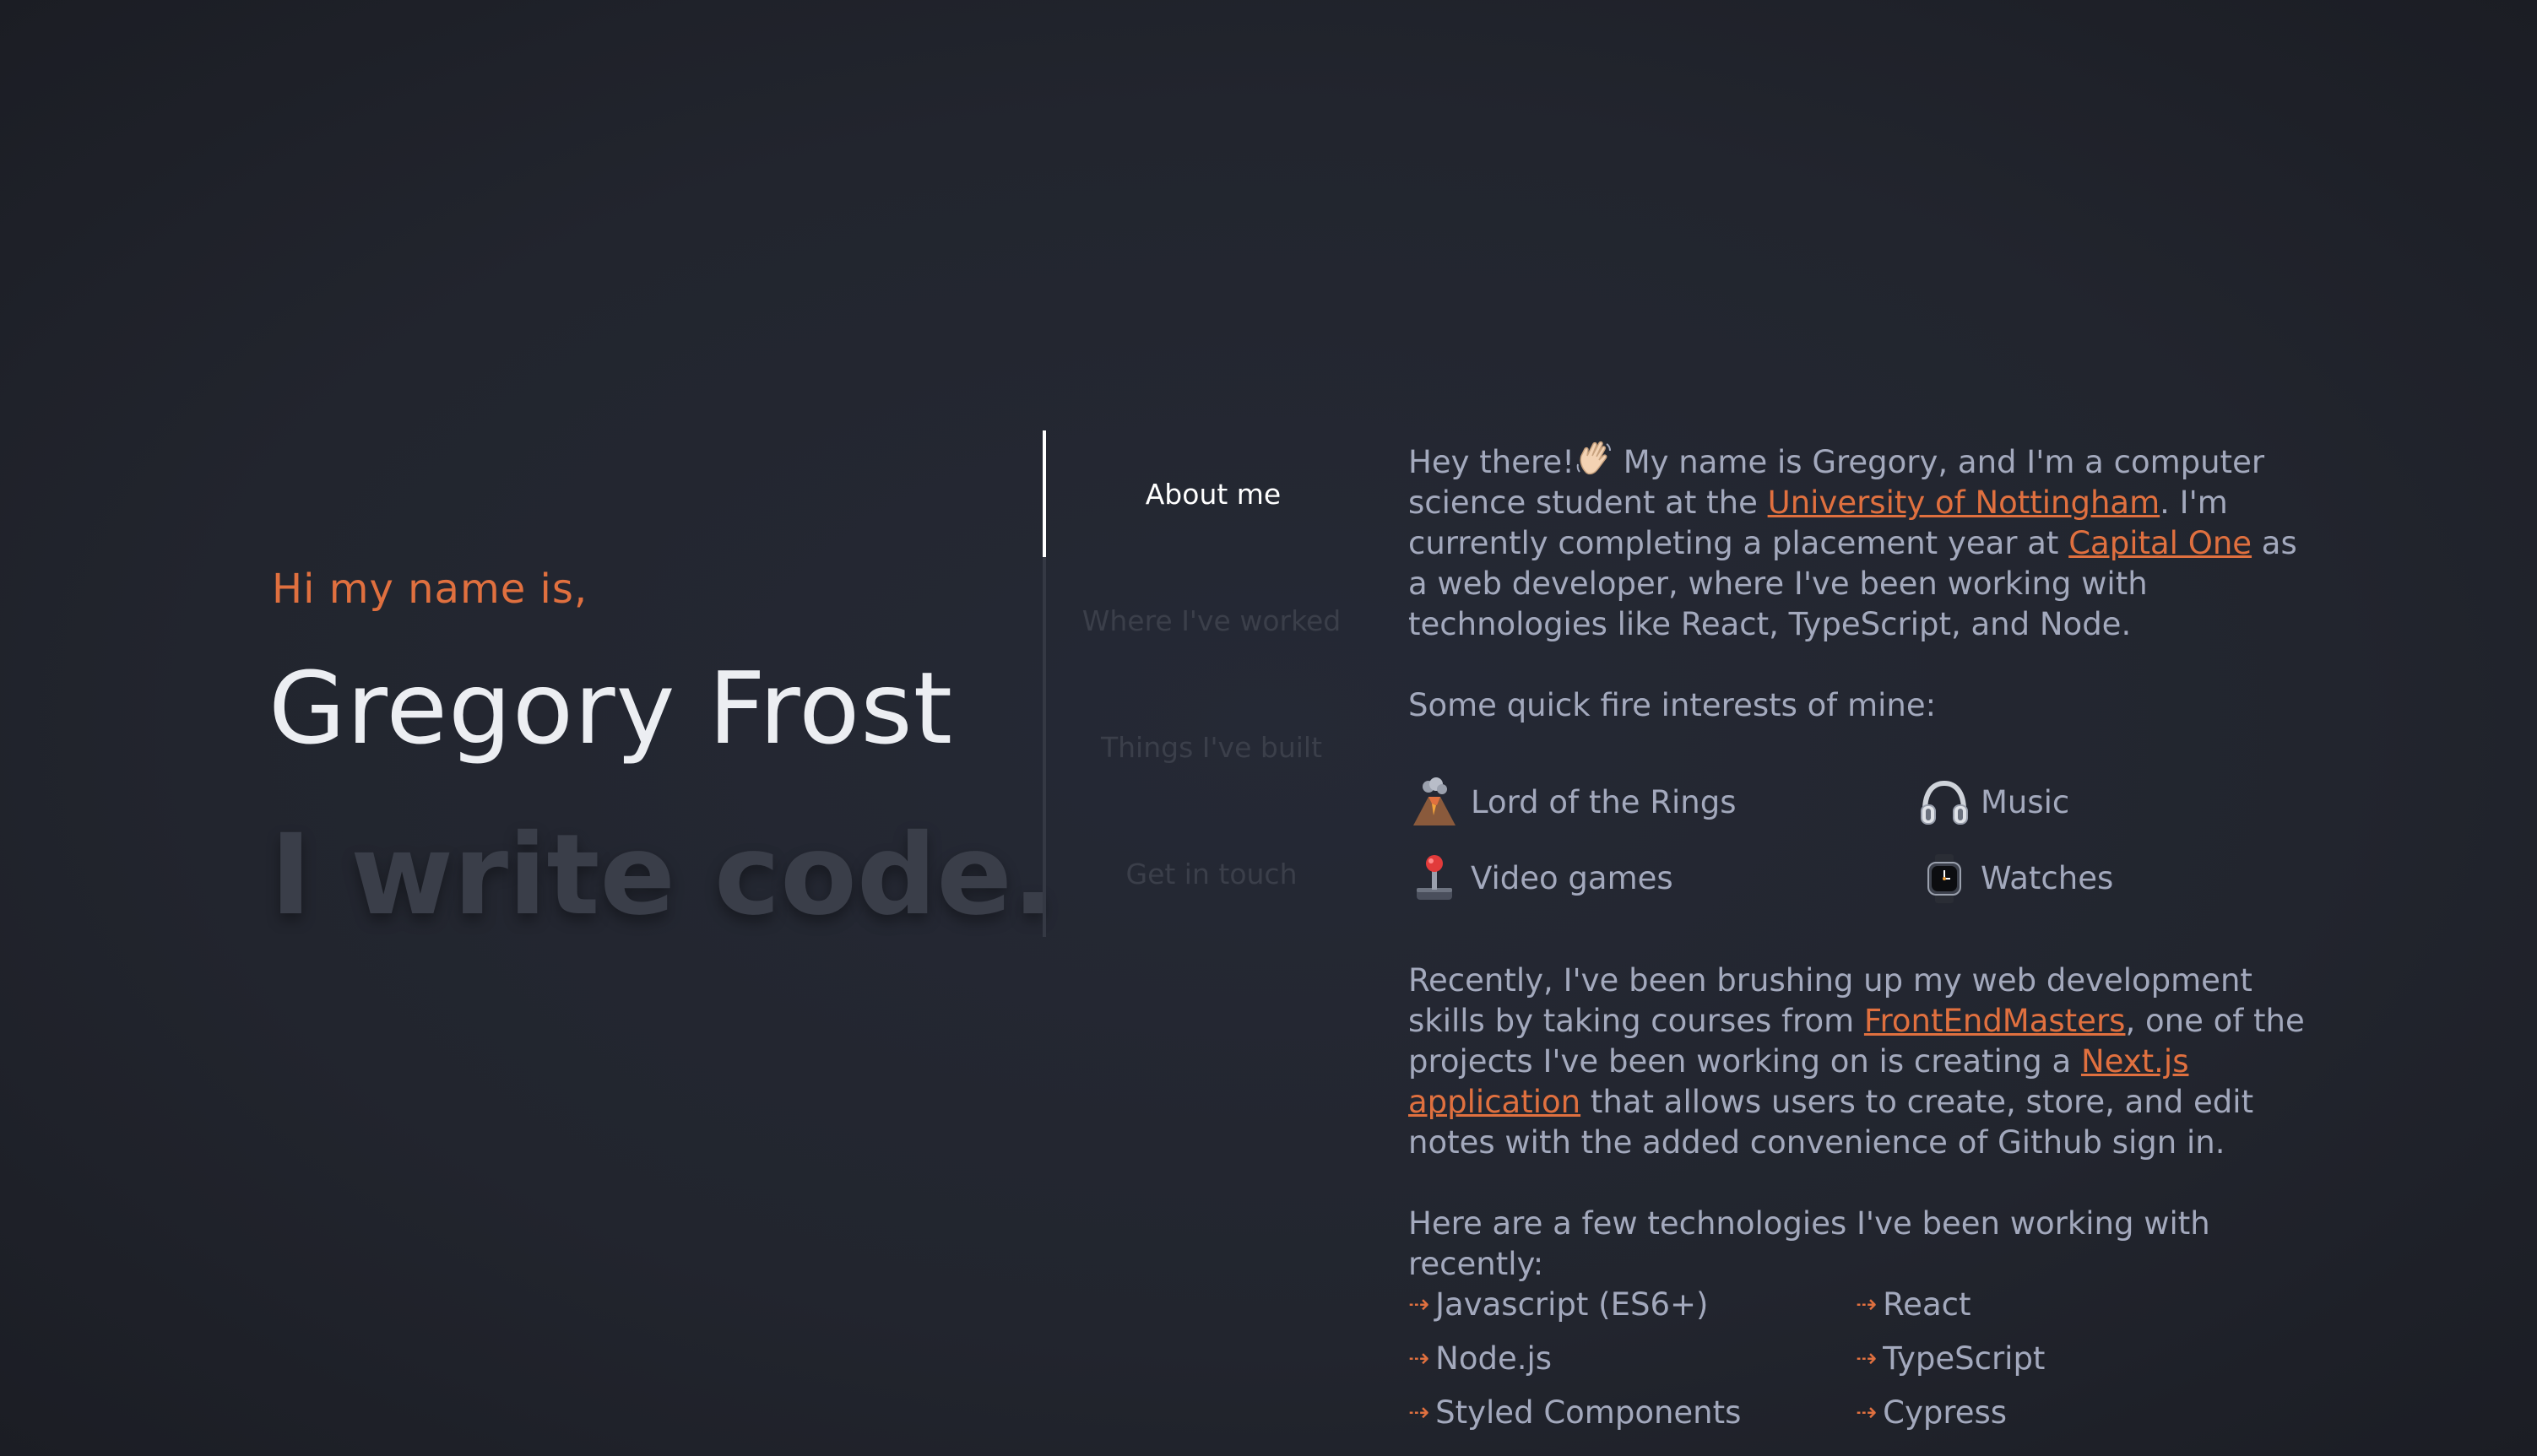 Image resolution: width=2537 pixels, height=1456 pixels. I want to click on tab-about-me: About me, so click(1211, 494).